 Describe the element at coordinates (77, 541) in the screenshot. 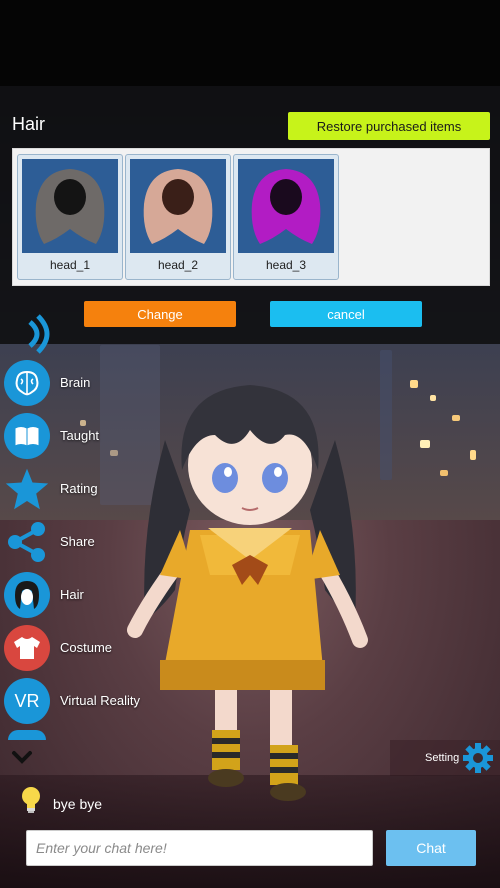

I see `menu-label: Share` at that location.